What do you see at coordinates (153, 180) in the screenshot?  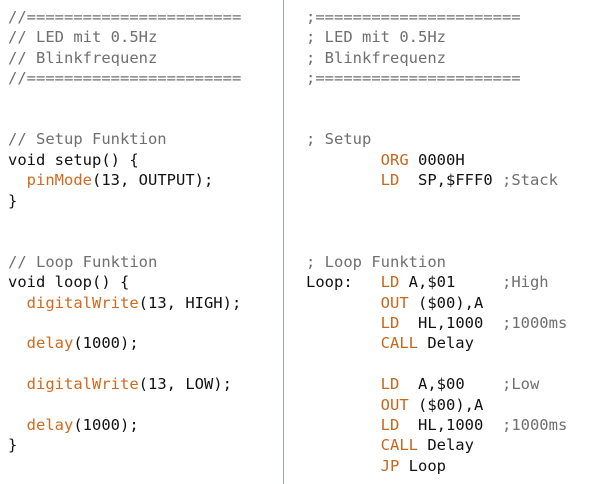 I see `code-text: (13, OUTPUT);` at bounding box center [153, 180].